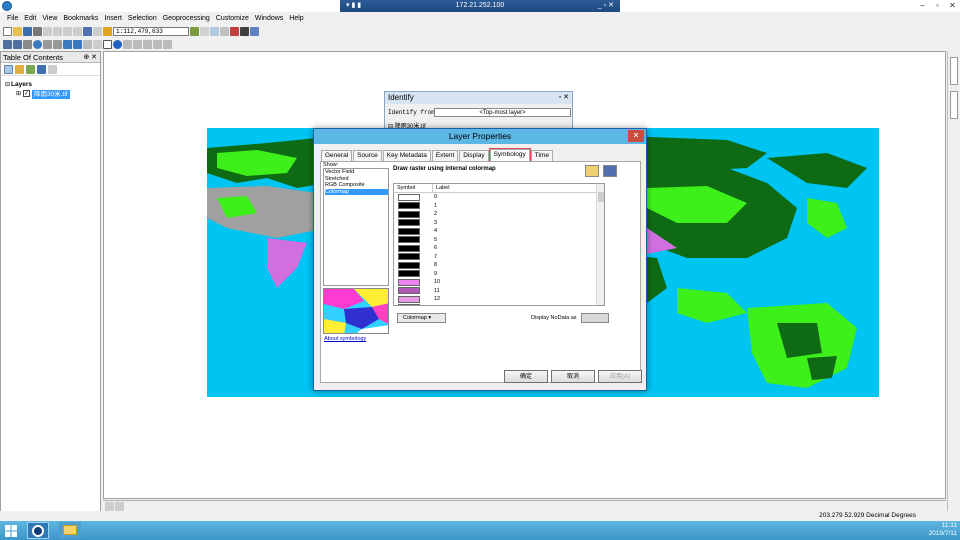 Image resolution: width=960 pixels, height=540 pixels. What do you see at coordinates (67, 44) in the screenshot?
I see `back-icon` at bounding box center [67, 44].